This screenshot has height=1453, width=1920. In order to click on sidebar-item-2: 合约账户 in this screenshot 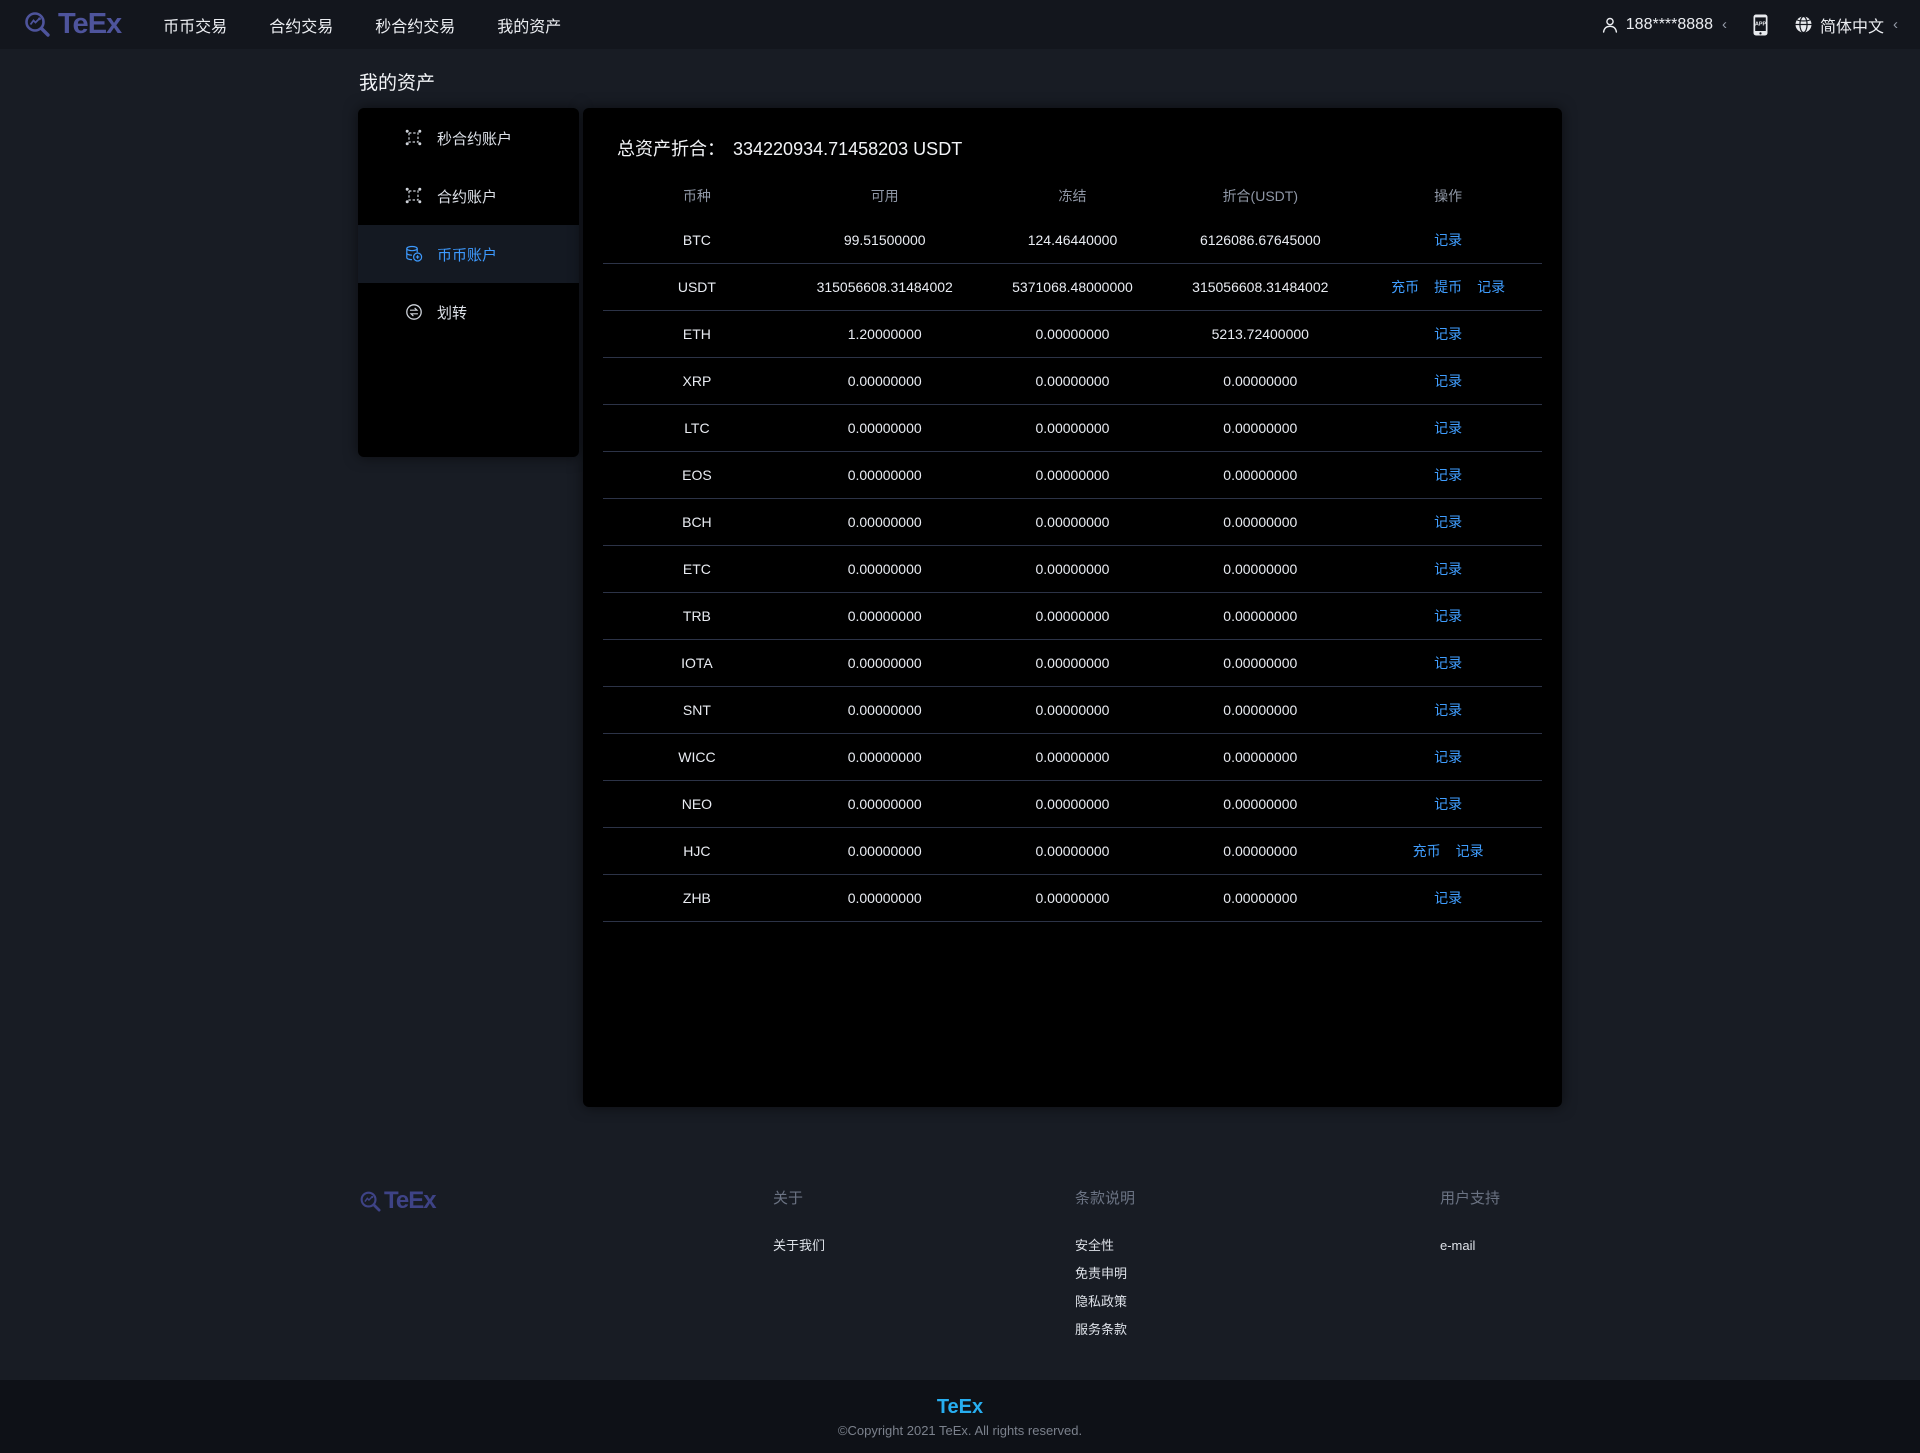, I will do `click(468, 196)`.